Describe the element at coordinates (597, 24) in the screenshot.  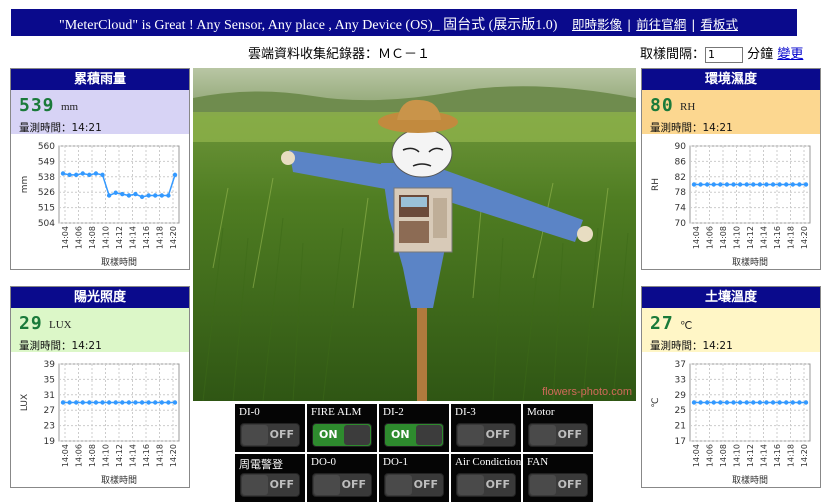
I see `live-video-link: 即時影像` at that location.